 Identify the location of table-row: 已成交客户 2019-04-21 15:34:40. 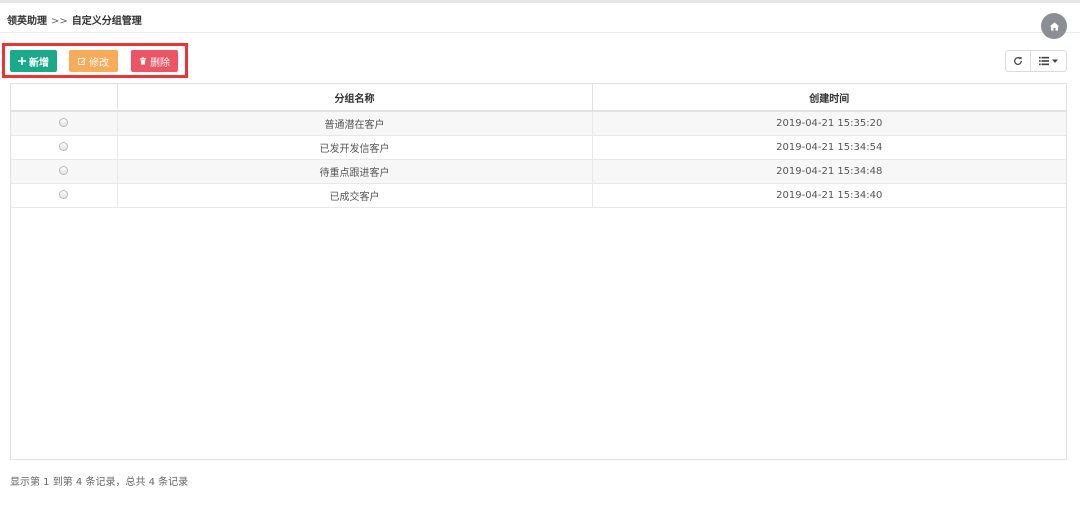
(538, 195).